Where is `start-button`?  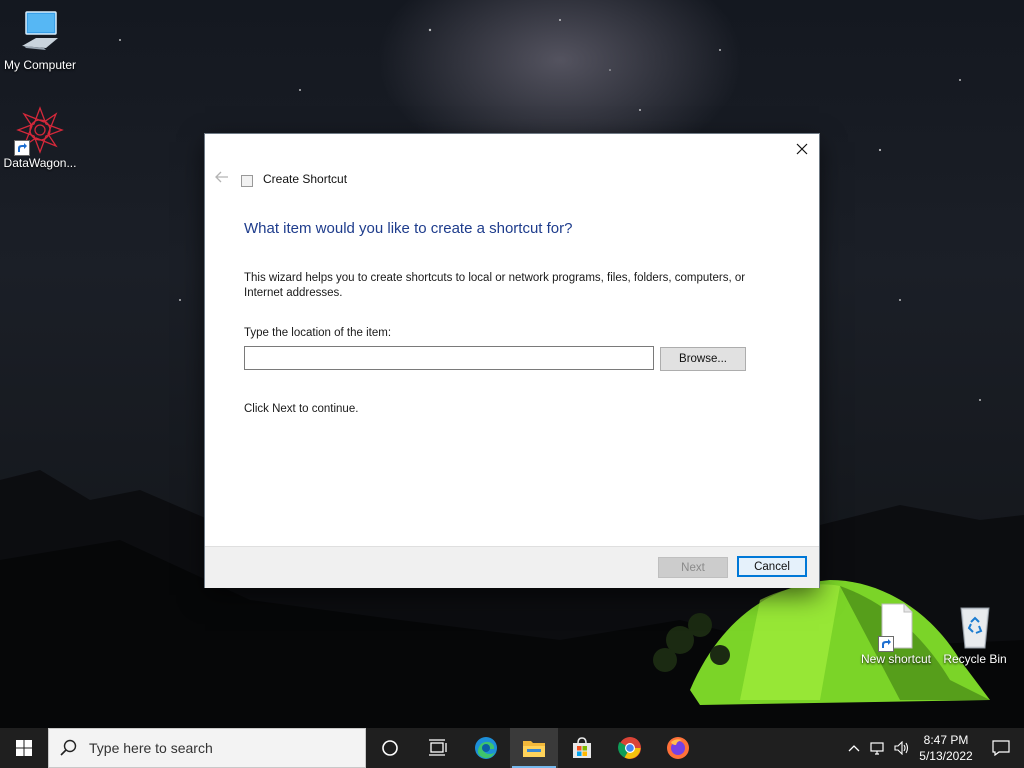
start-button is located at coordinates (24, 748).